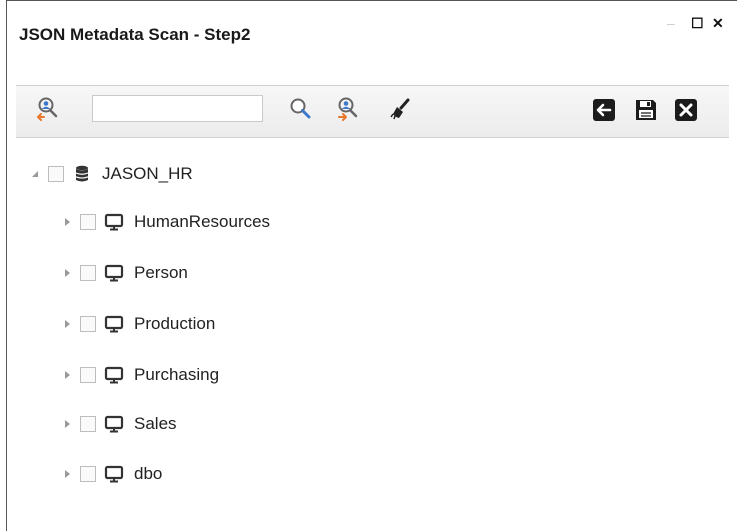  What do you see at coordinates (147, 173) in the screenshot?
I see `tree-node-label: JASON_HR` at bounding box center [147, 173].